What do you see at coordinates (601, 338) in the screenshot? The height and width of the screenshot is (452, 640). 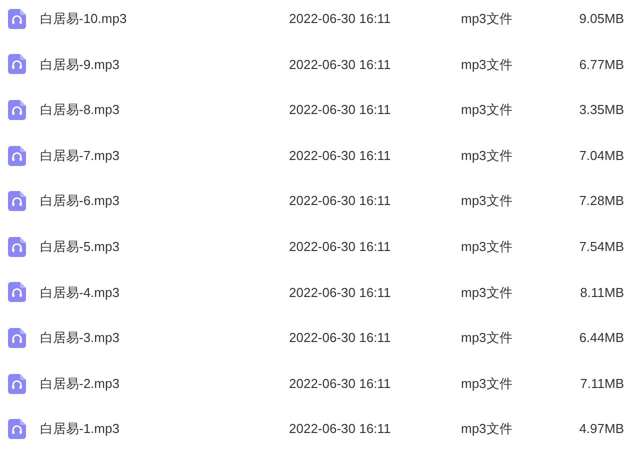 I see `file-size: 6.44MB` at bounding box center [601, 338].